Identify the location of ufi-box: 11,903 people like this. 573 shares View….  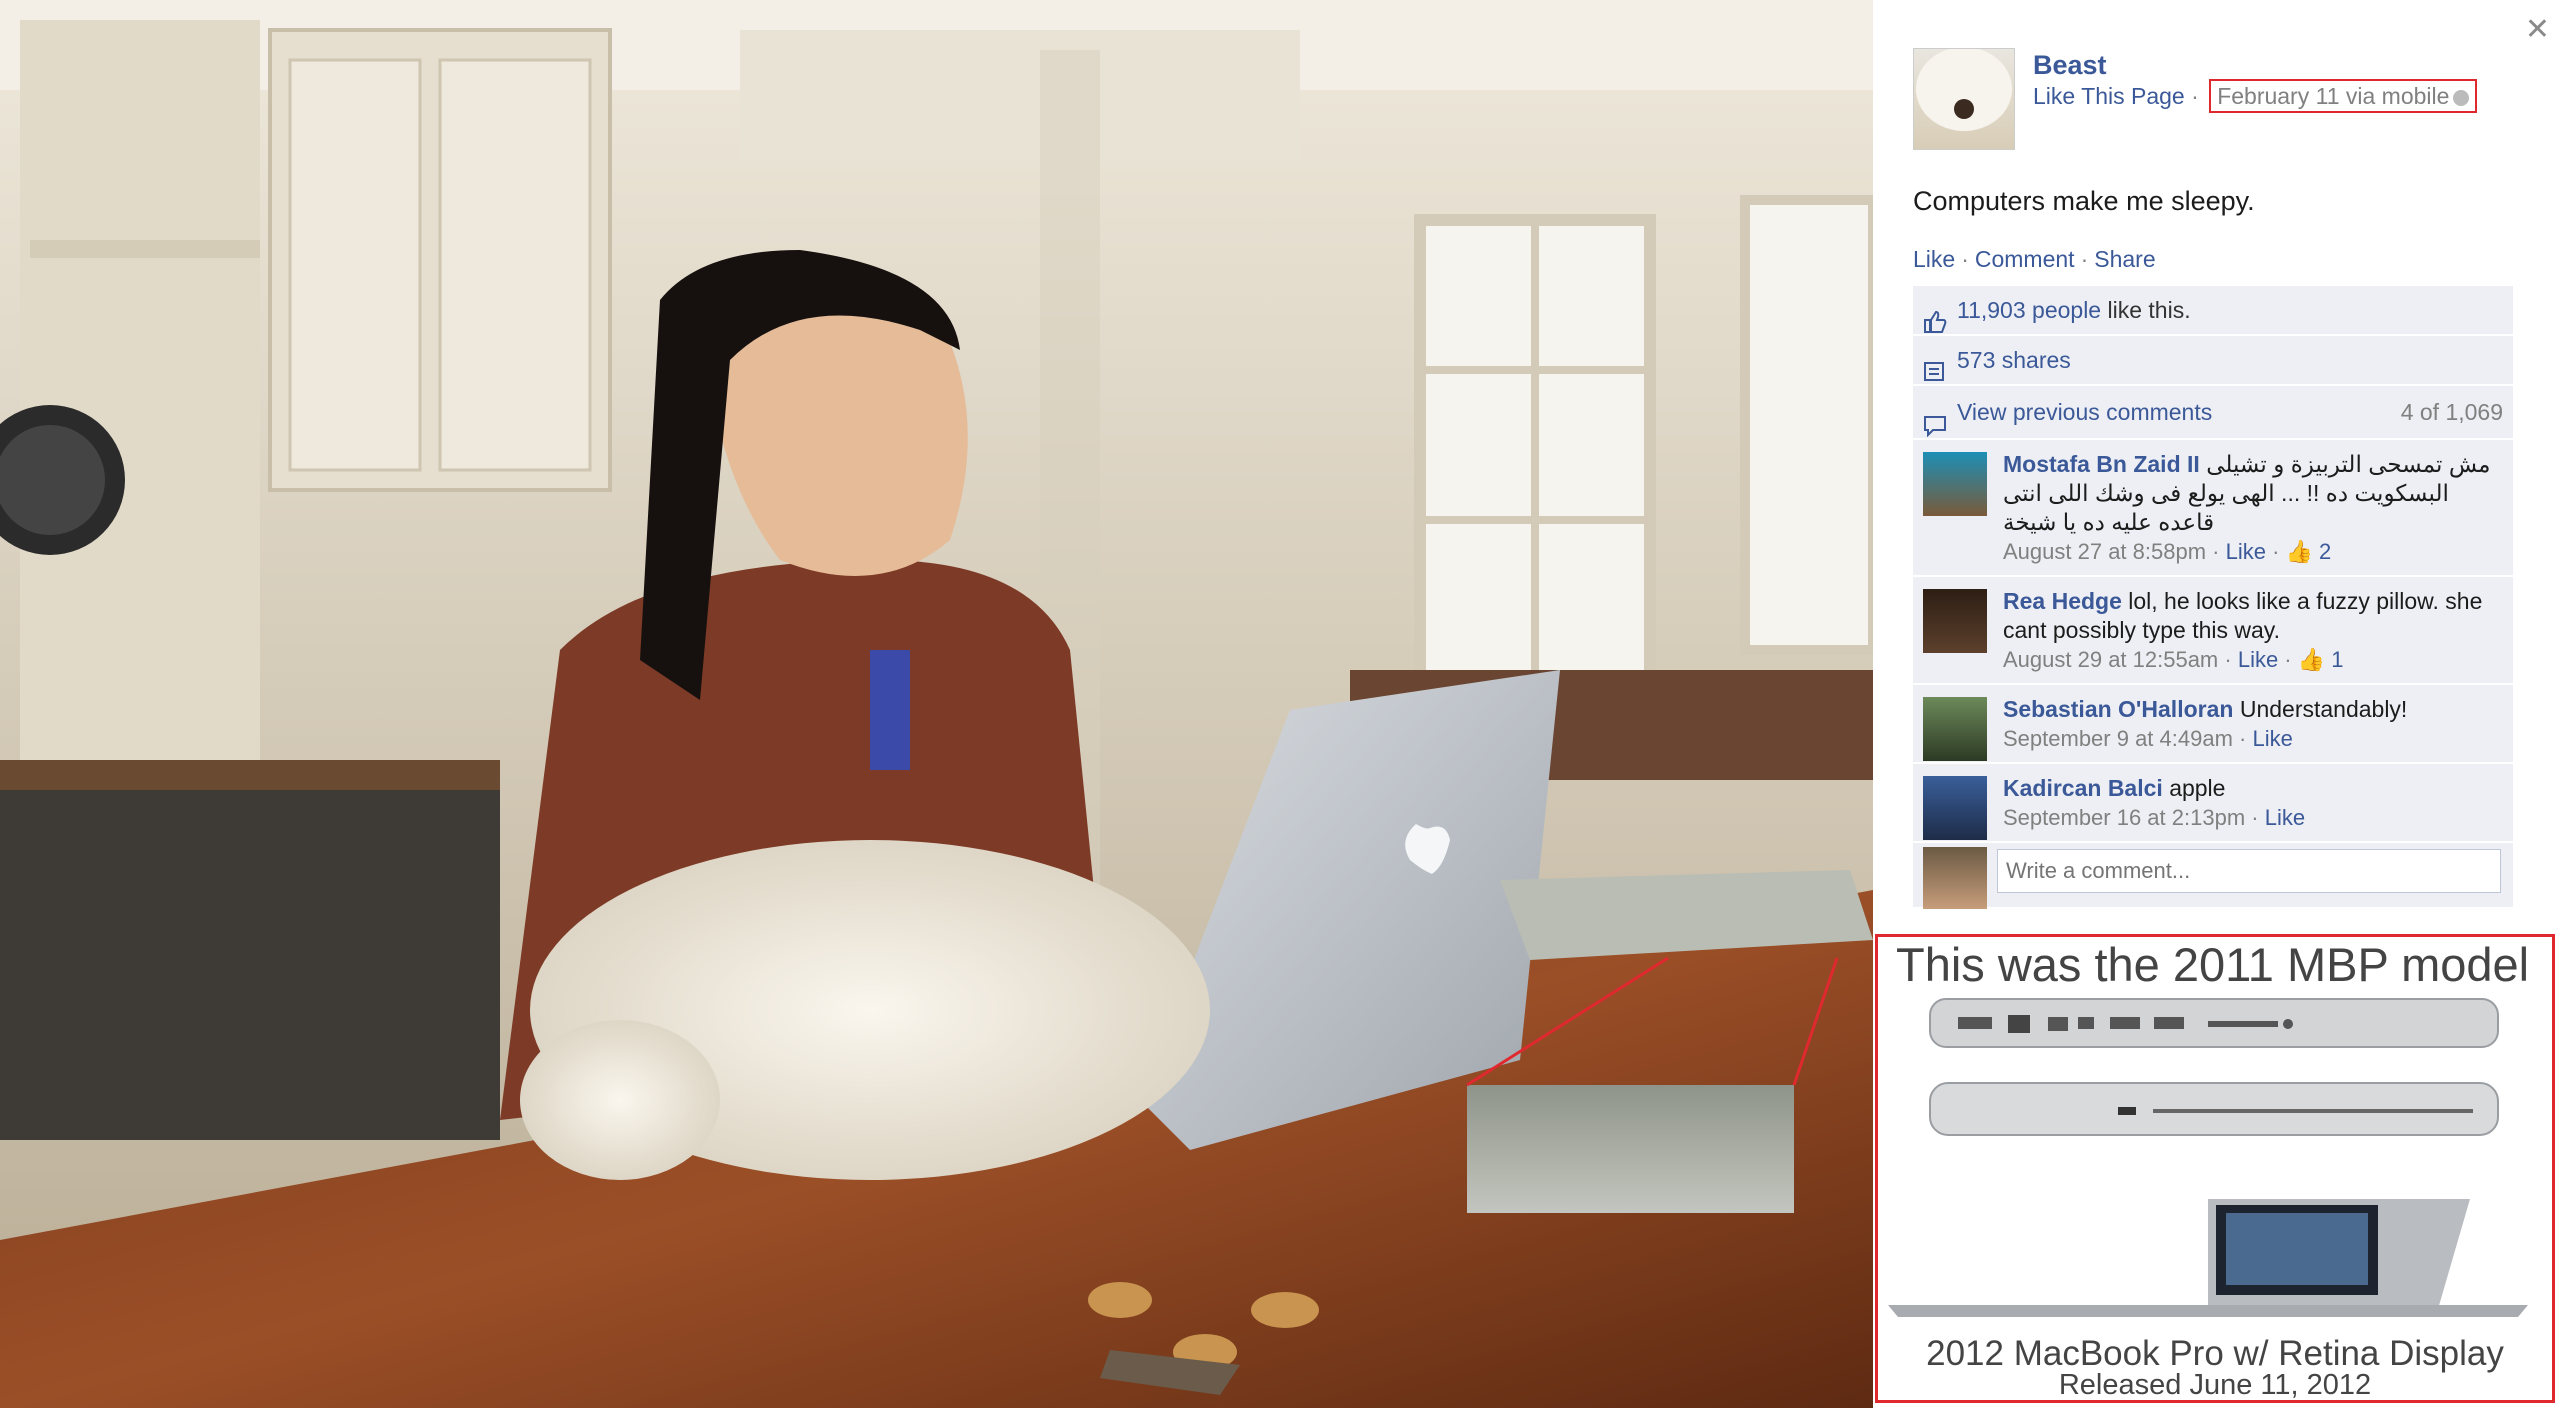
(2213, 597).